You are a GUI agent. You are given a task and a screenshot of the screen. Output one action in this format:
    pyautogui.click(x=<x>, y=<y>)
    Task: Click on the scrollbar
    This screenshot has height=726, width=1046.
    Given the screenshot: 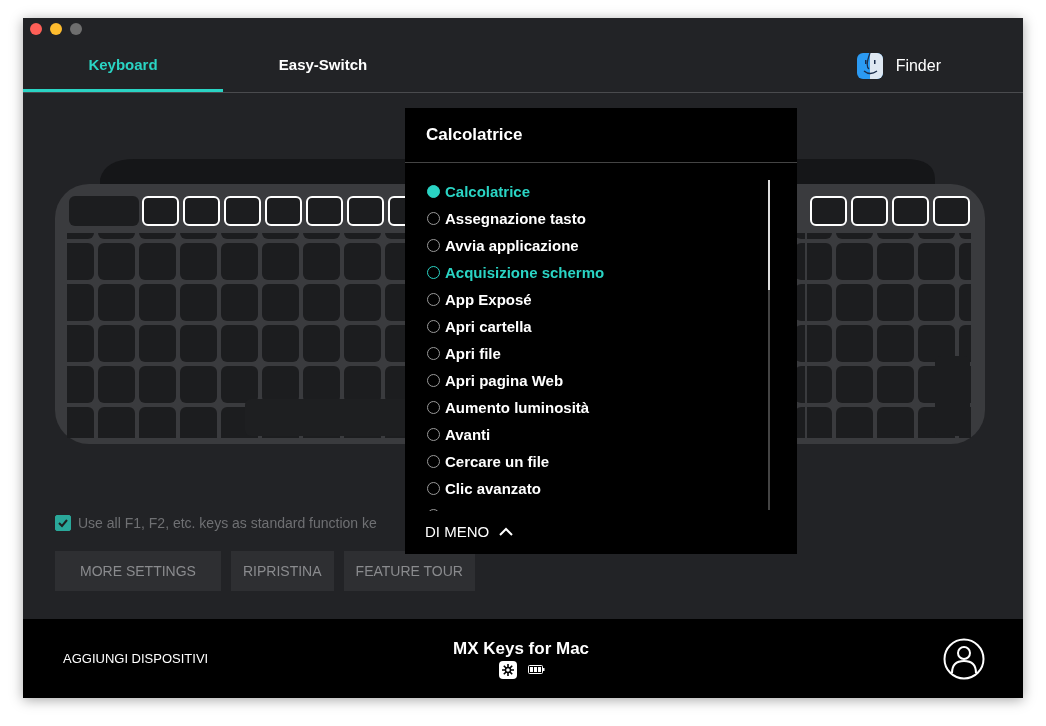 What is the action you would take?
    pyautogui.click(x=769, y=345)
    